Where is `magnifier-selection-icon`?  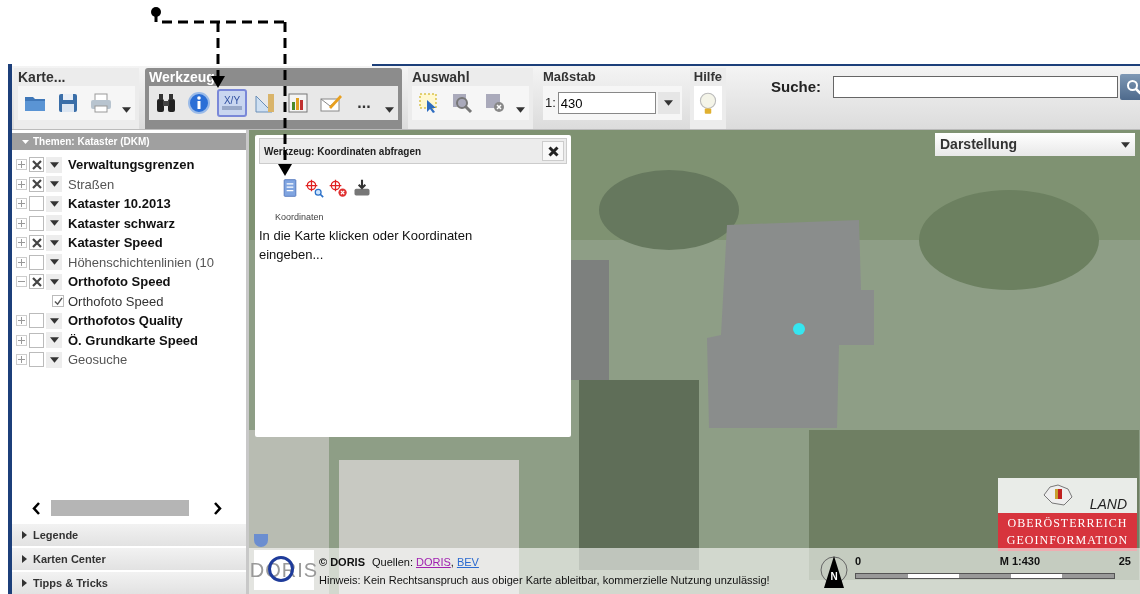
magnifier-selection-icon is located at coordinates (462, 103).